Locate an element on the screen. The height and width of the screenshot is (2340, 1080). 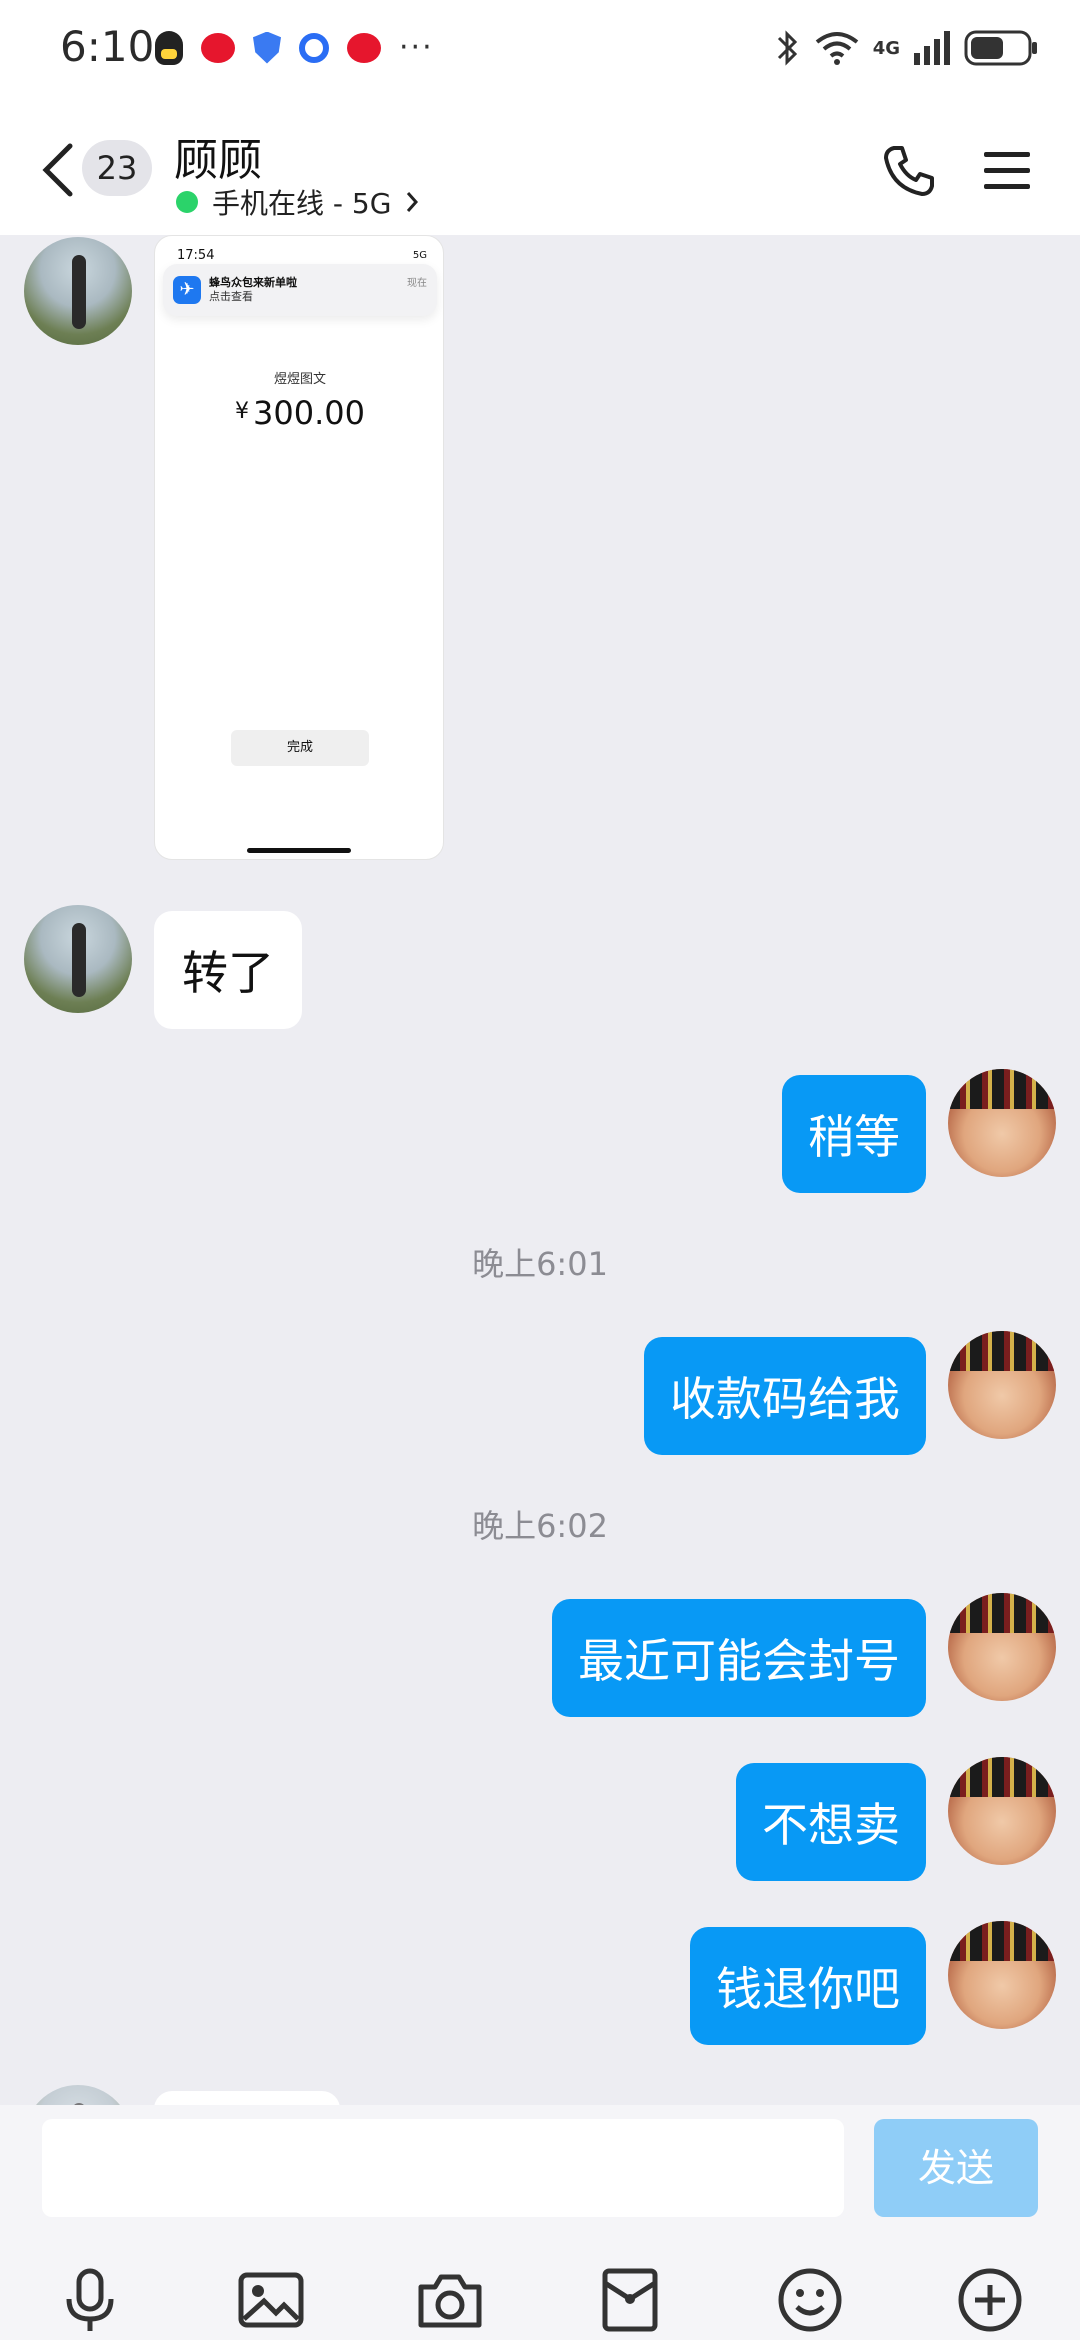
shot-payee: 煜煜图文 is located at coordinates (299, 379).